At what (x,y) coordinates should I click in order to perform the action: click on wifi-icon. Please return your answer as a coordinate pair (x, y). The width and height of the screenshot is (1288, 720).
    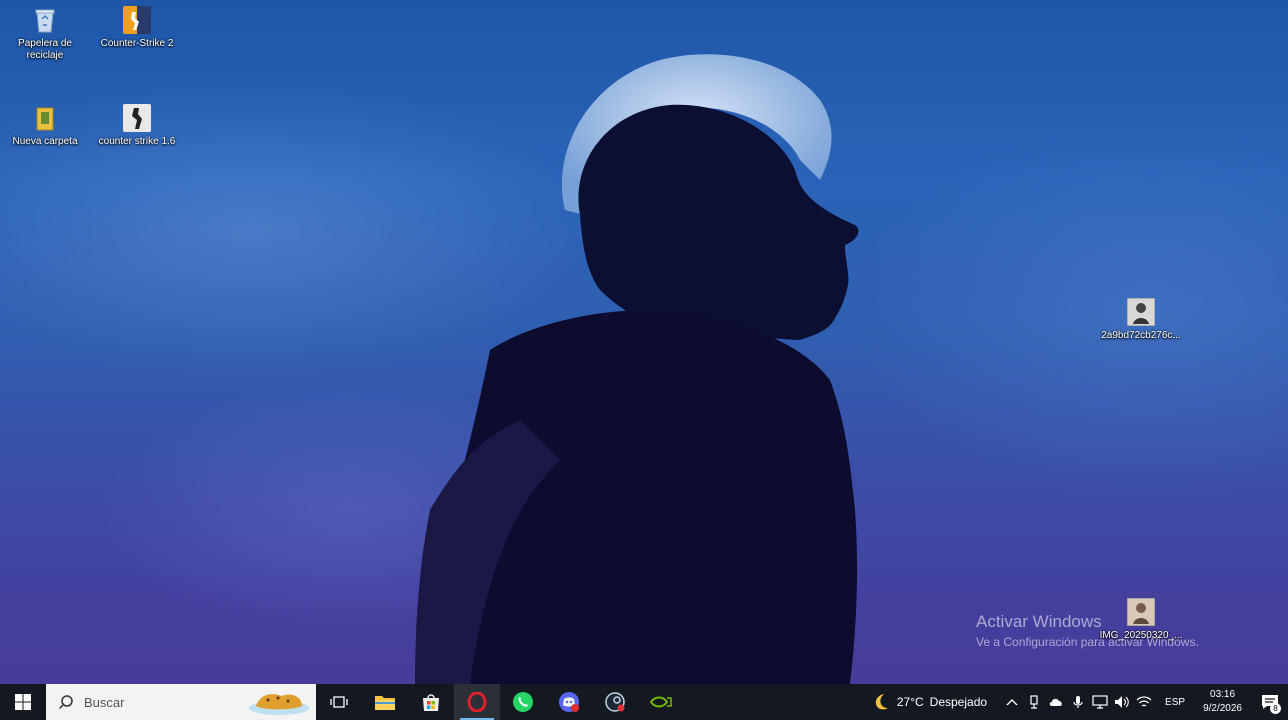
    Looking at the image, I should click on (1144, 701).